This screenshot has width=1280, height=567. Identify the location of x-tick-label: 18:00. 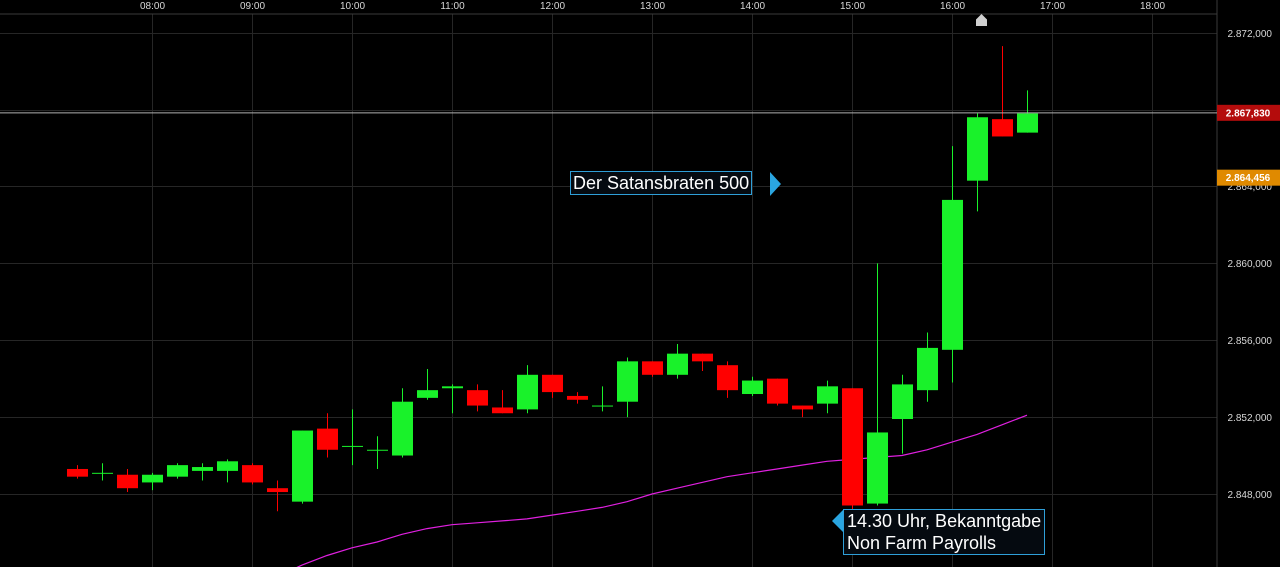
(1152, 6).